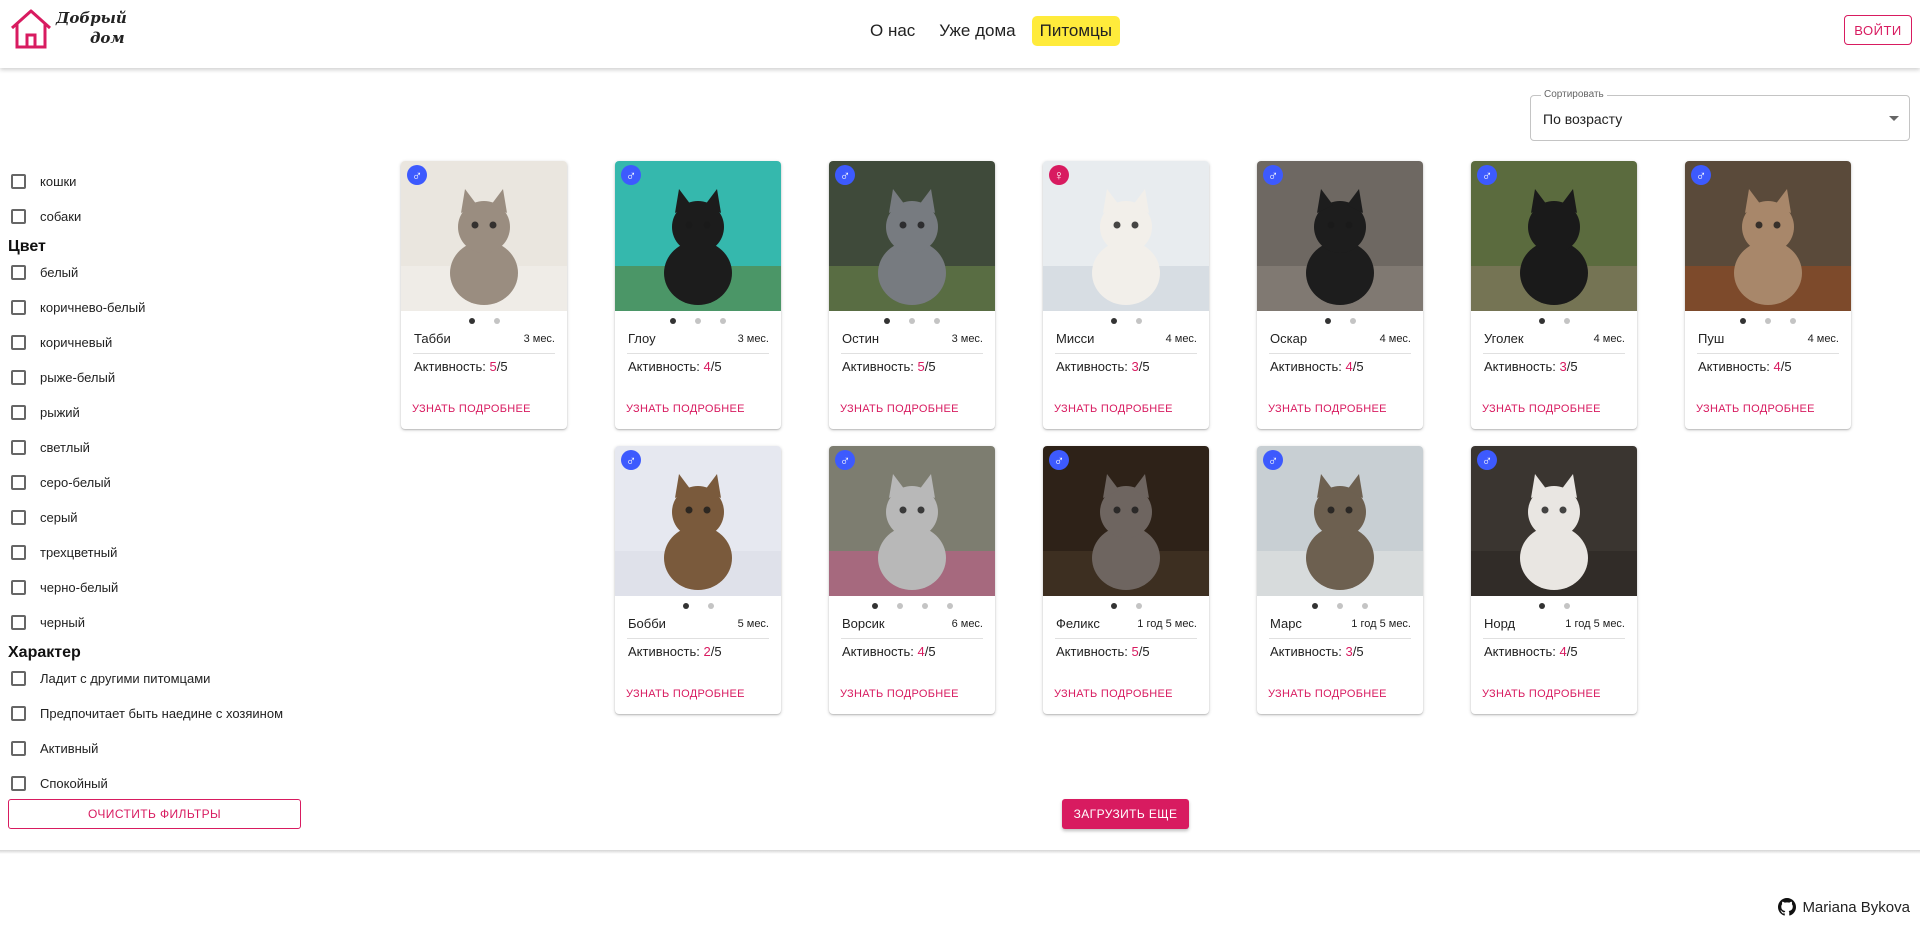 The width and height of the screenshot is (1920, 928). Describe the element at coordinates (158, 447) in the screenshot. I see `color-filter-item: светлый` at that location.